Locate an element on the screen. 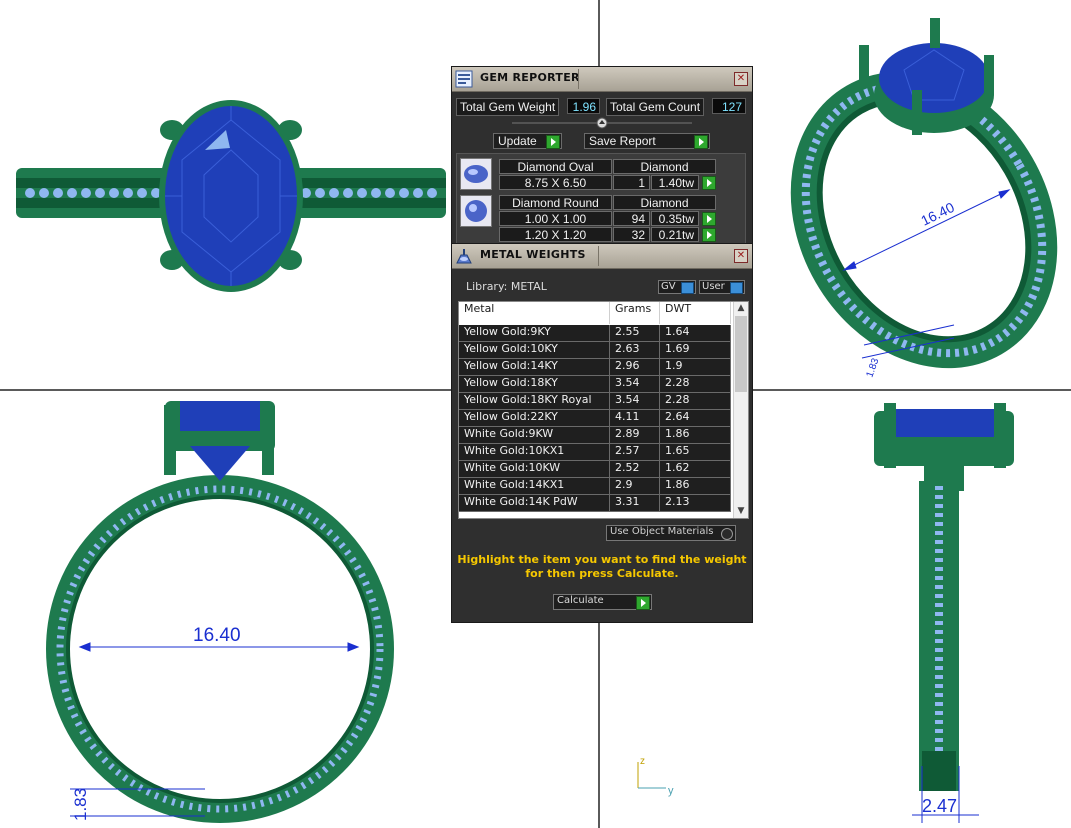 The image size is (1071, 828). gem-group-name: Diamond Oval is located at coordinates (555, 166).